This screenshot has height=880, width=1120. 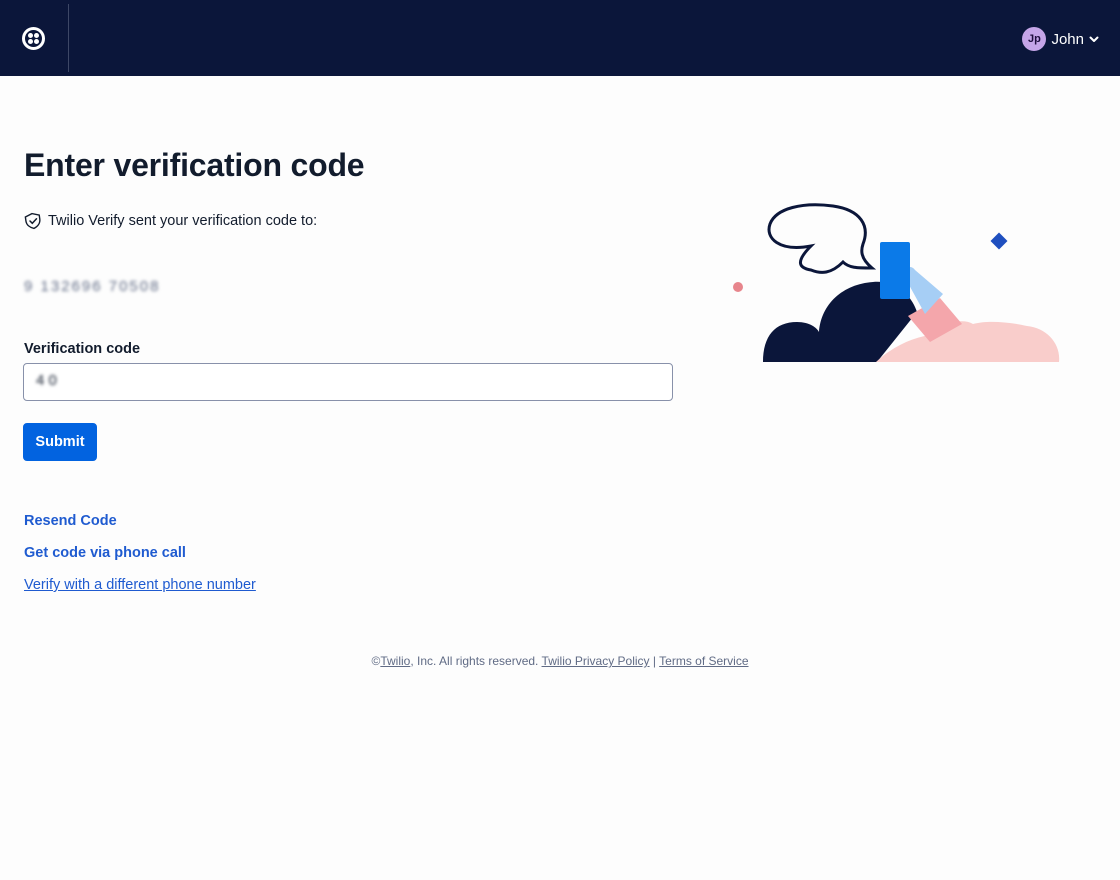 What do you see at coordinates (348, 382) in the screenshot?
I see `verification-code-input` at bounding box center [348, 382].